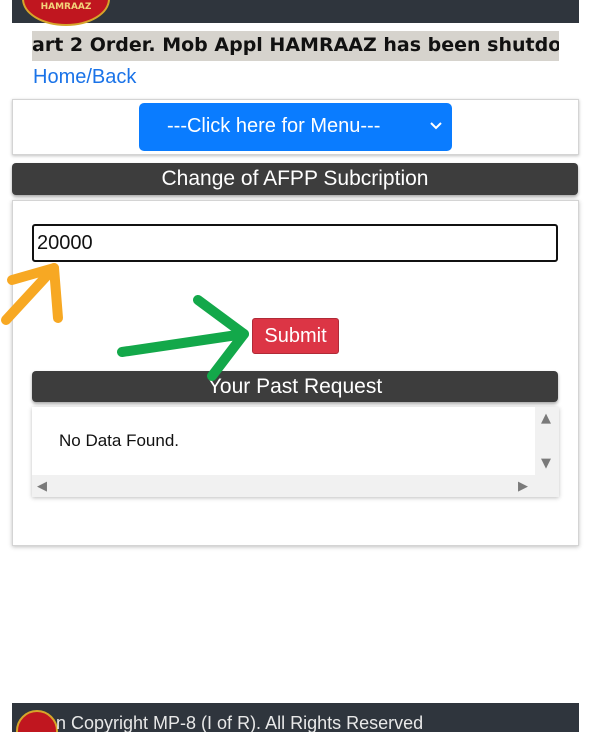 Image resolution: width=590 pixels, height=732 pixels. Describe the element at coordinates (37, 721) in the screenshot. I see `footer-logo` at that location.